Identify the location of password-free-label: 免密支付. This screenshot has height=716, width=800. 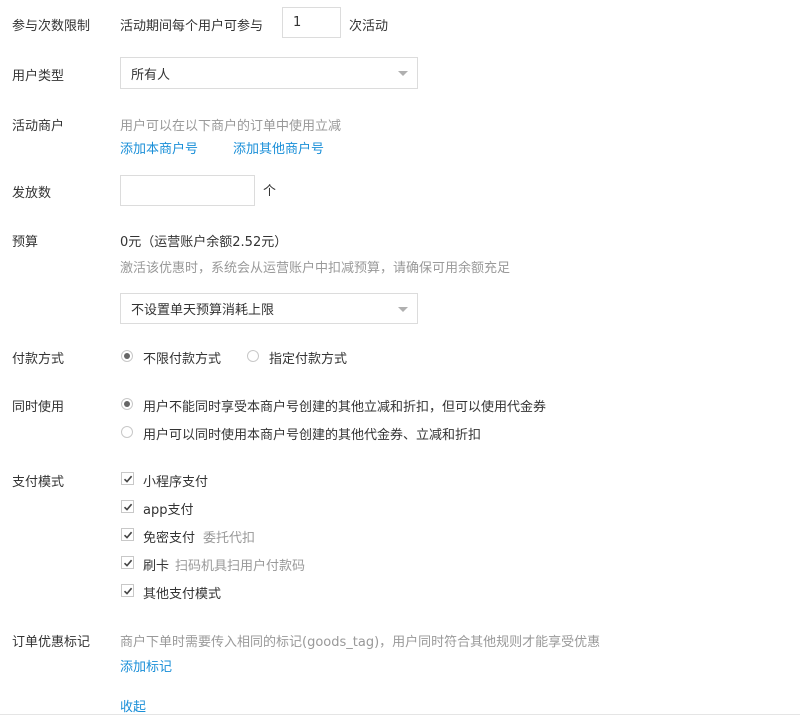
(169, 536).